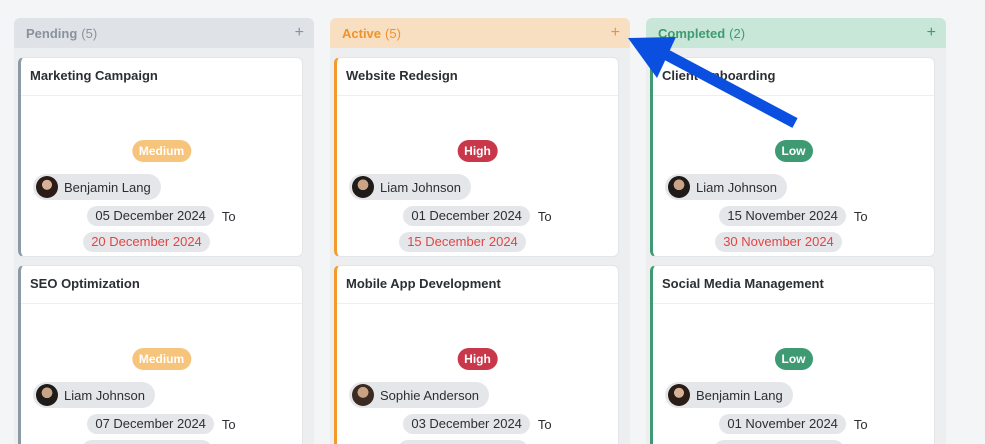 The height and width of the screenshot is (444, 985). What do you see at coordinates (164, 33) in the screenshot?
I see `column-header-pending: Pending (5) +` at bounding box center [164, 33].